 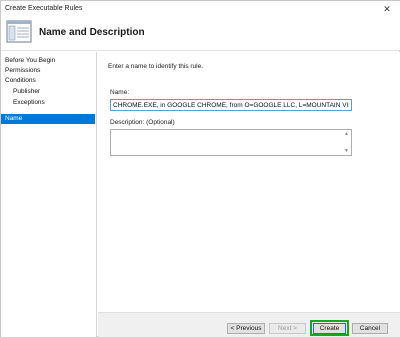 I want to click on description-scrollbar: ▲ ▼, so click(x=347, y=142).